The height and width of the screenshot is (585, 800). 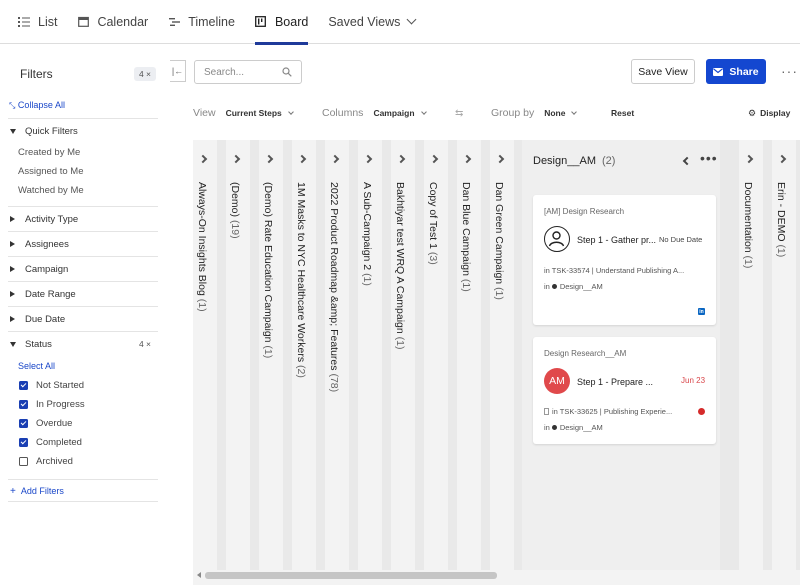 I want to click on campaign-toggle: Campaign, so click(x=83, y=269).